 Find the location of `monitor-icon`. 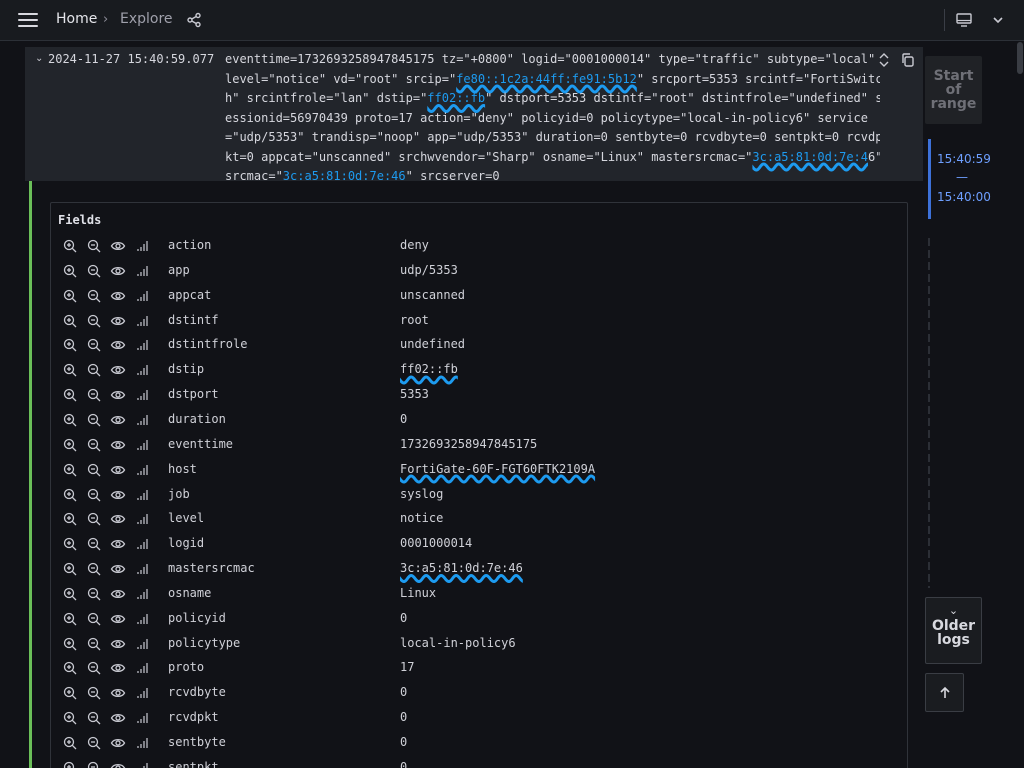

monitor-icon is located at coordinates (964, 20).